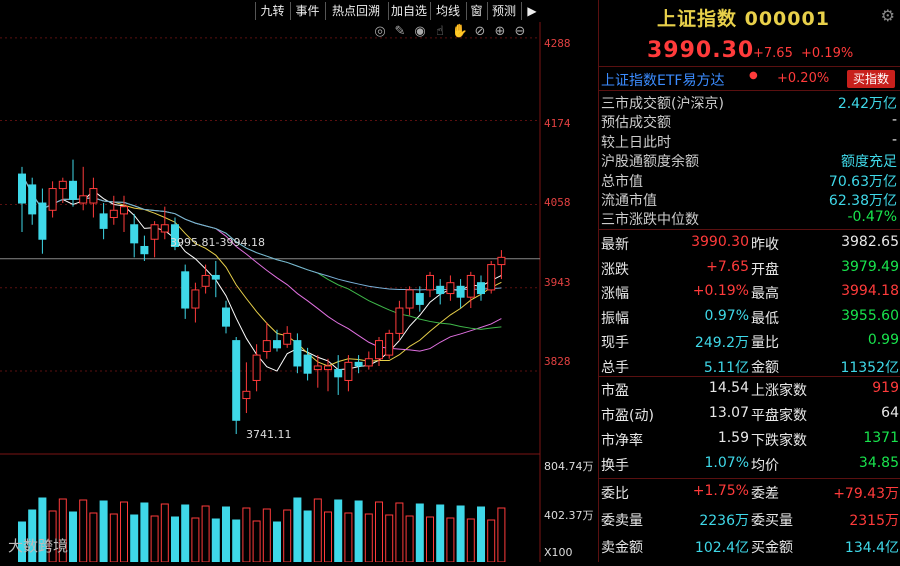  What do you see at coordinates (408, 11) in the screenshot?
I see `toolbar-button: 加自选` at bounding box center [408, 11].